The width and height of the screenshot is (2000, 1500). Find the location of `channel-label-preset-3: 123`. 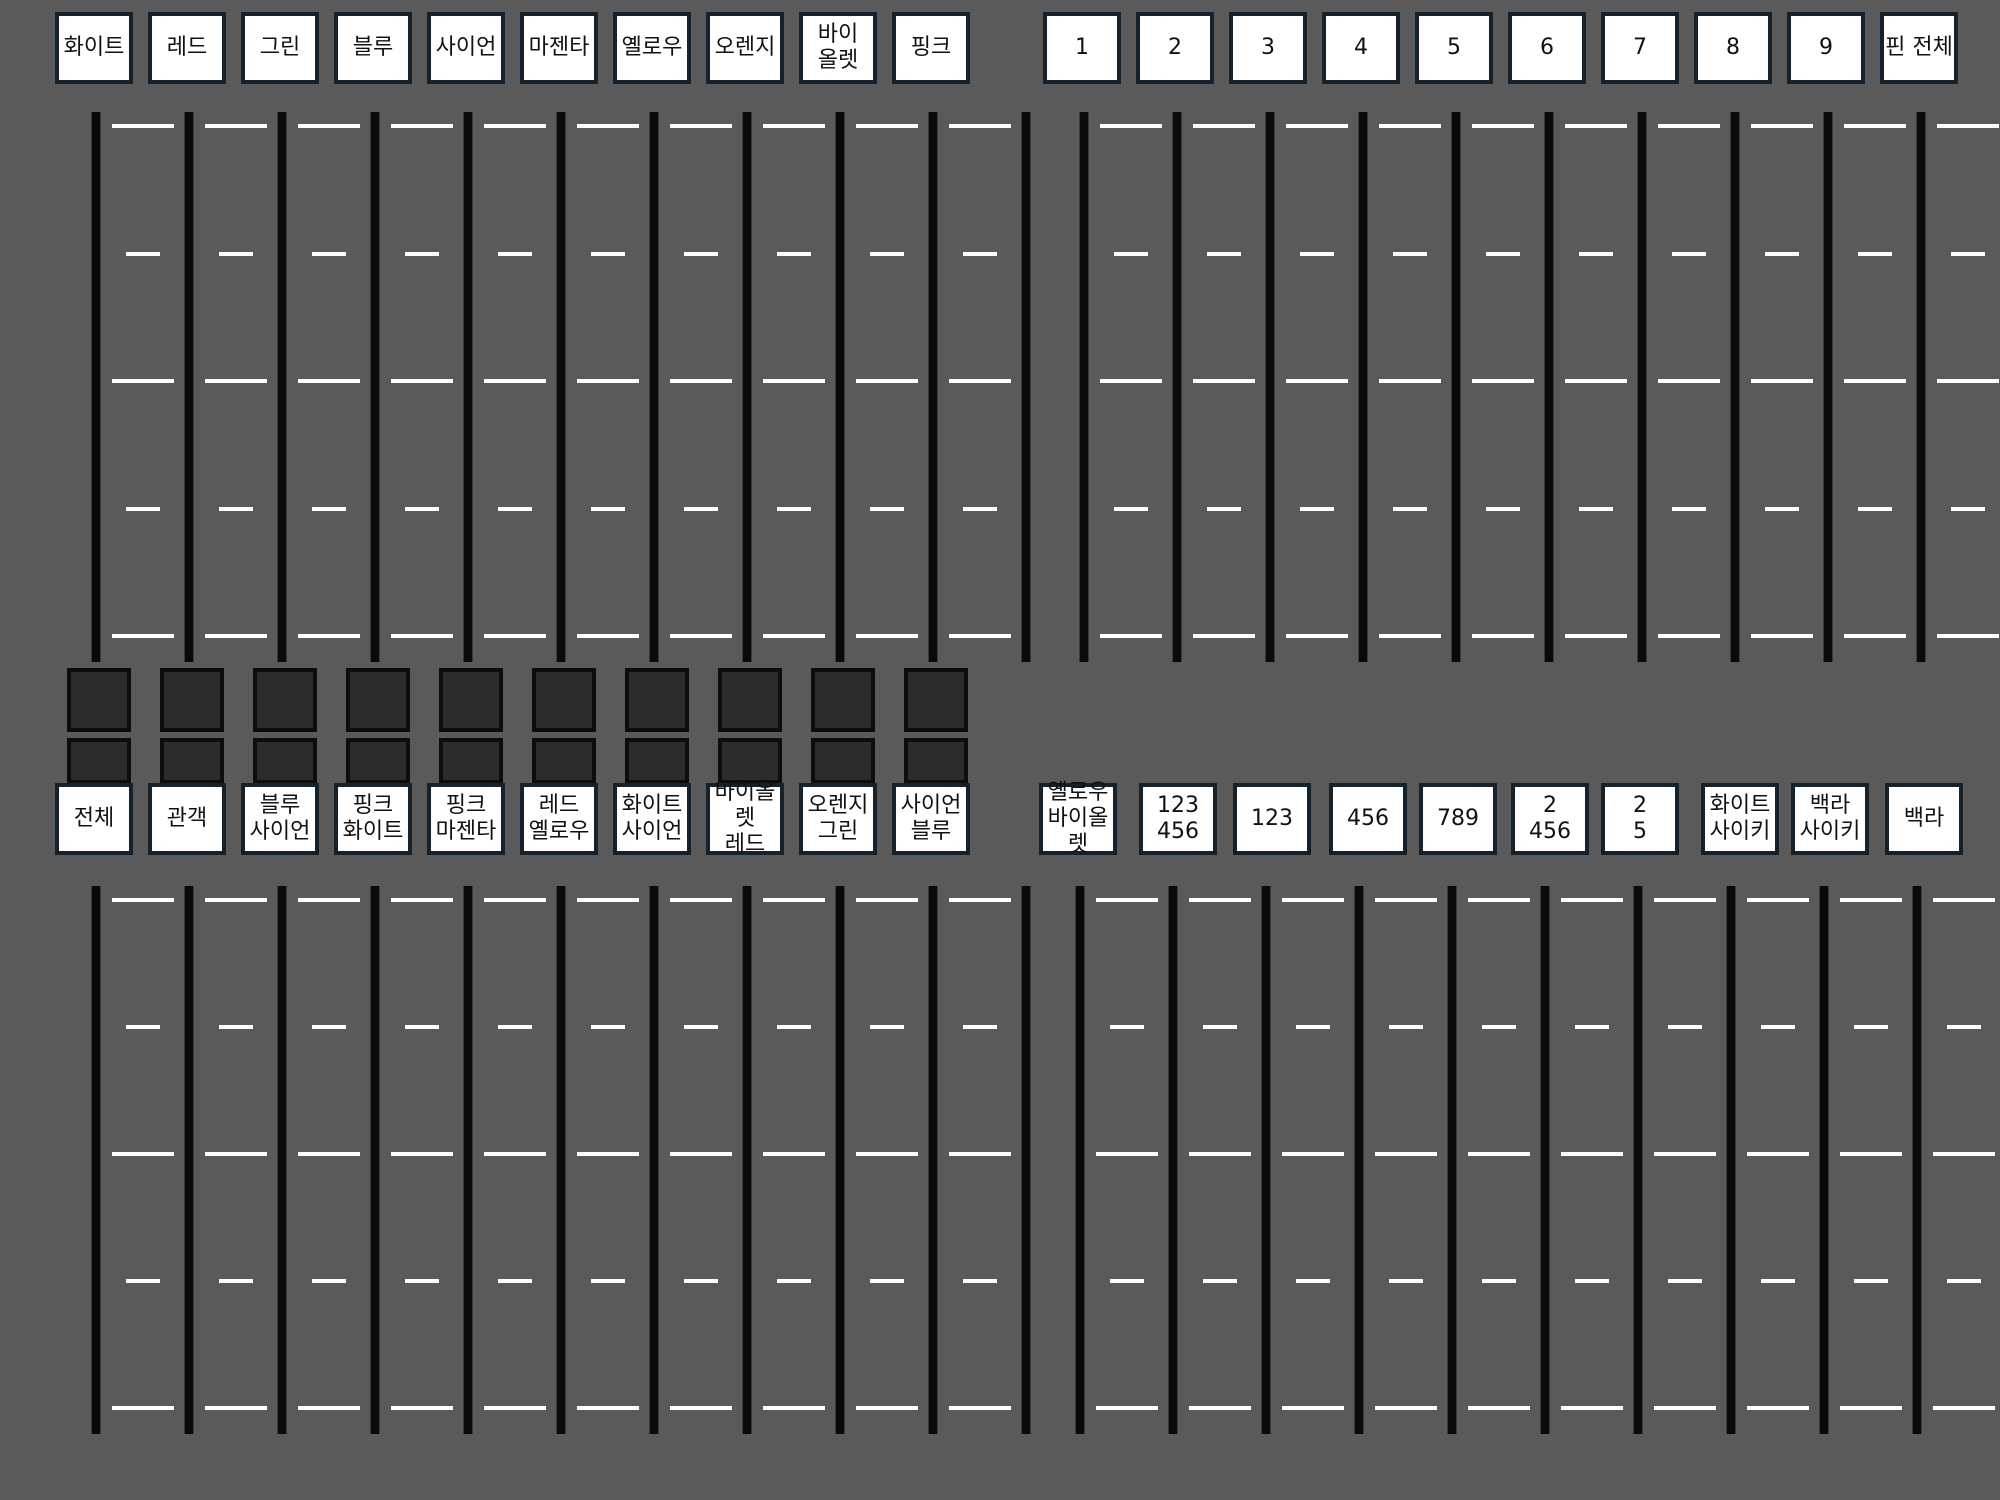

channel-label-preset-3: 123 is located at coordinates (1272, 819).